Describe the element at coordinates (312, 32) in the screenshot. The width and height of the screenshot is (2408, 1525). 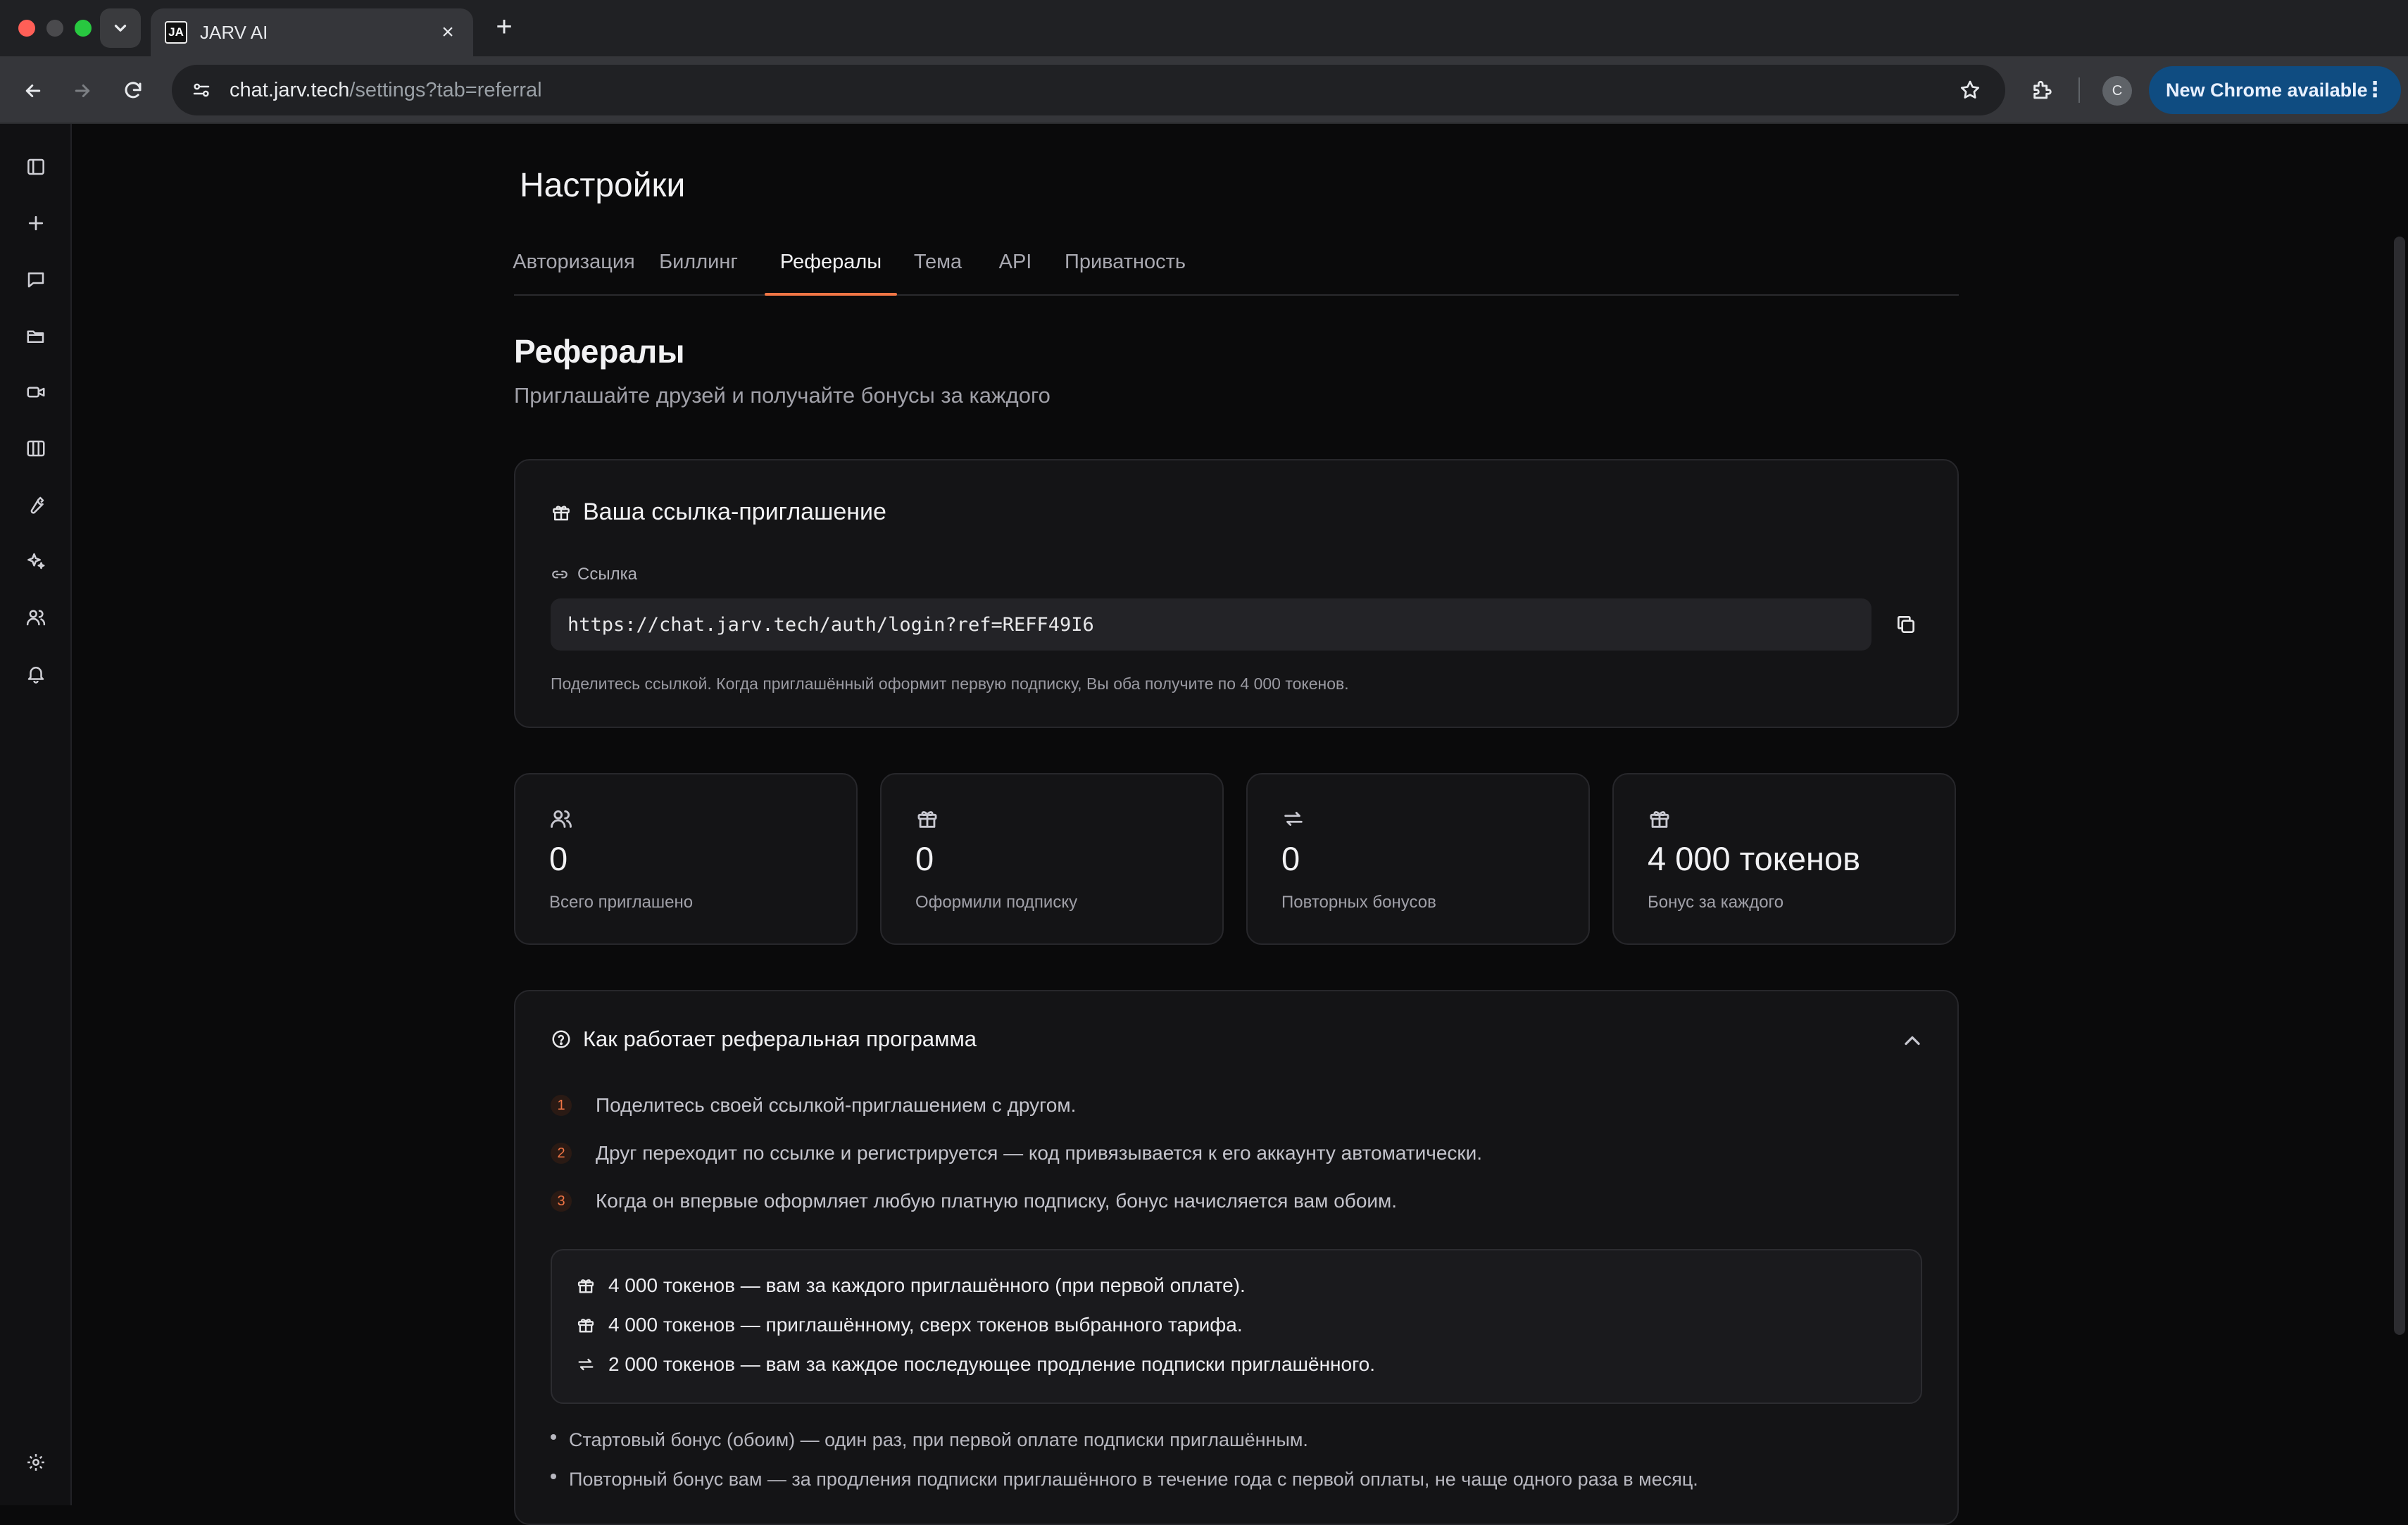
I see `browser-tab: JA JARV AI ×` at that location.